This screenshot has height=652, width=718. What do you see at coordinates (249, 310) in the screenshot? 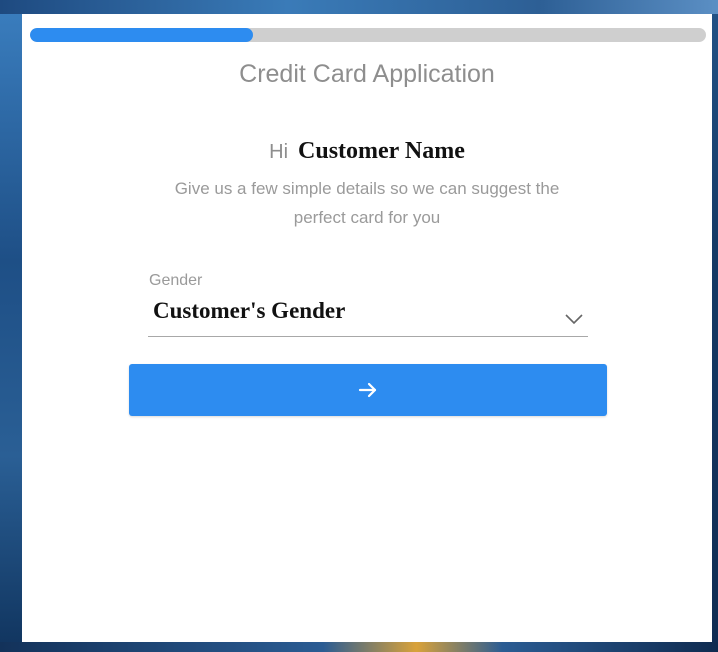
I see `gender-select-value: Customer's Gender` at bounding box center [249, 310].